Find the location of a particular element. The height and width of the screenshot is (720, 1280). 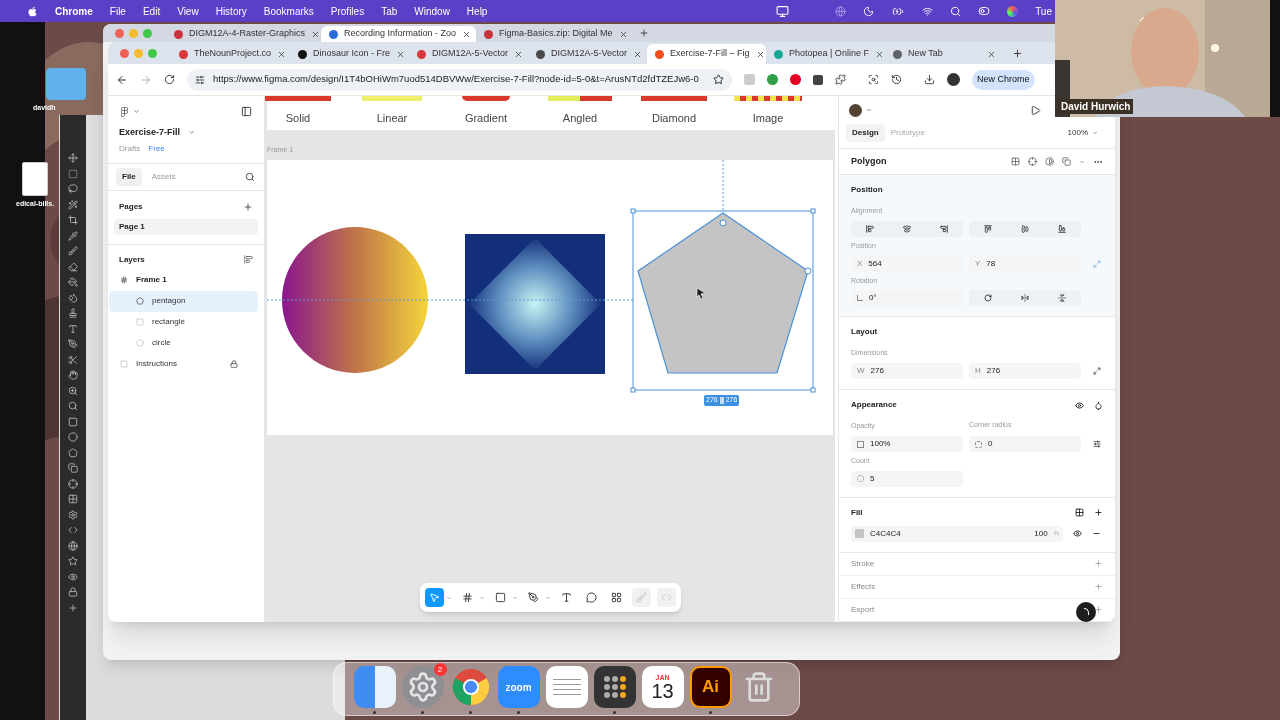

document-icon is located at coordinates (35, 179).